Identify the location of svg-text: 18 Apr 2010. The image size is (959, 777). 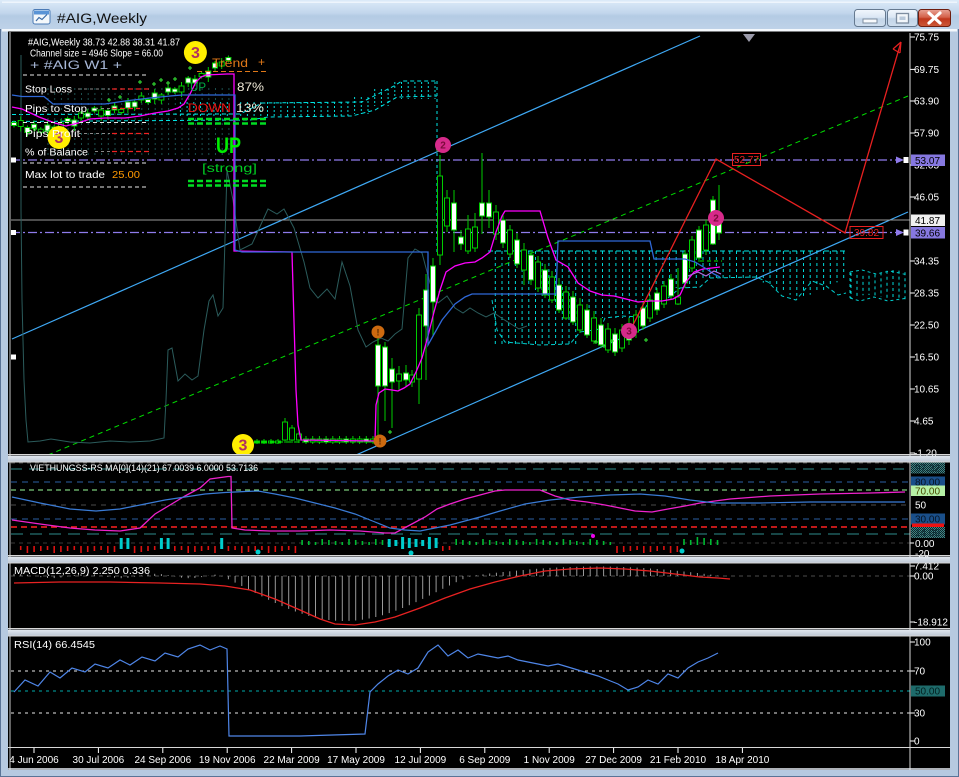
(742, 760).